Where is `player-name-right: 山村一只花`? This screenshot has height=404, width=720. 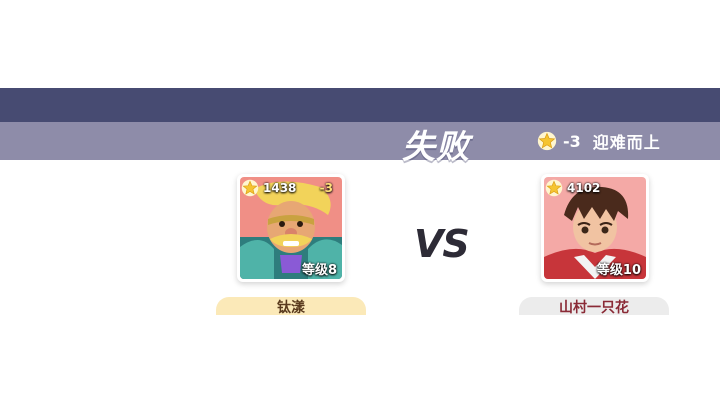 player-name-right: 山村一只花 is located at coordinates (594, 310).